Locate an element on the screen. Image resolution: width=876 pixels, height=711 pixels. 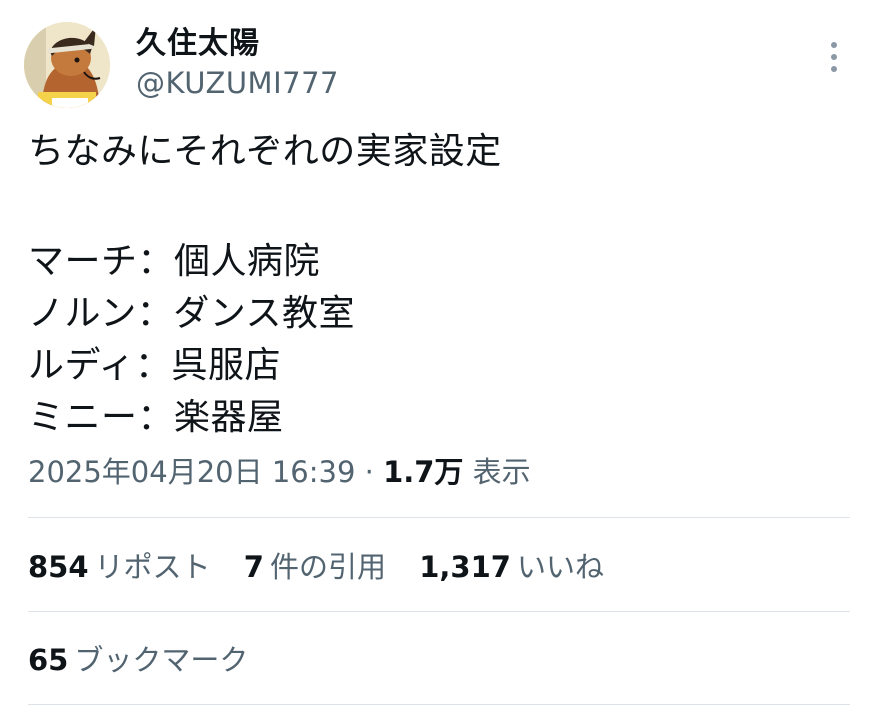
reposts-stat: 854 リポスト is located at coordinates (119, 567).